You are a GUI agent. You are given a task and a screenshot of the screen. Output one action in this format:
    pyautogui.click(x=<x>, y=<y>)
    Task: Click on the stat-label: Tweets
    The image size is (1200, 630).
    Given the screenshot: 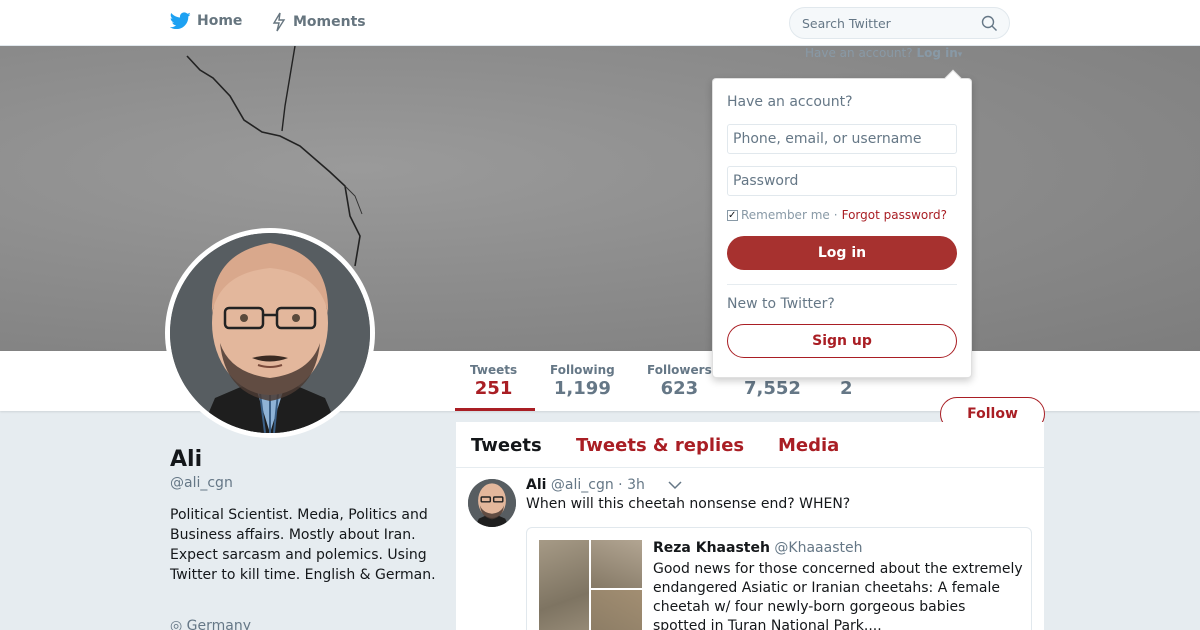 What is the action you would take?
    pyautogui.click(x=494, y=370)
    